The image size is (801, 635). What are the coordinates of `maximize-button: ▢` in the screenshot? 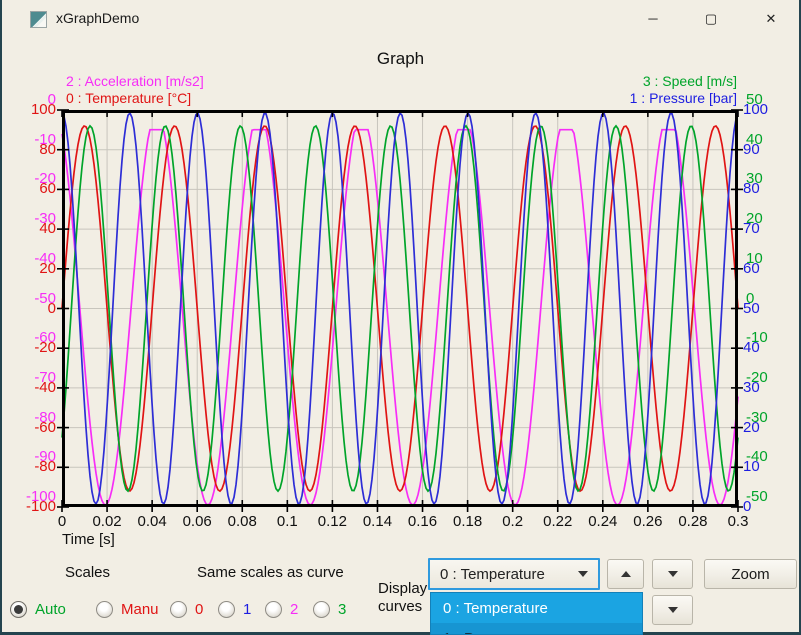 It's located at (711, 19).